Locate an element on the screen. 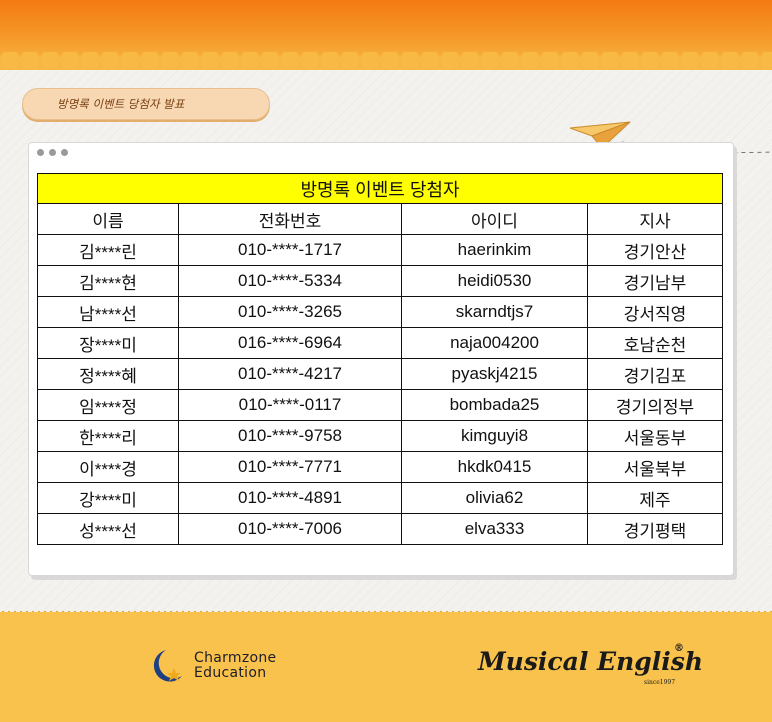 This screenshot has height=722, width=772. branch-cell: 경기김포 is located at coordinates (655, 374).